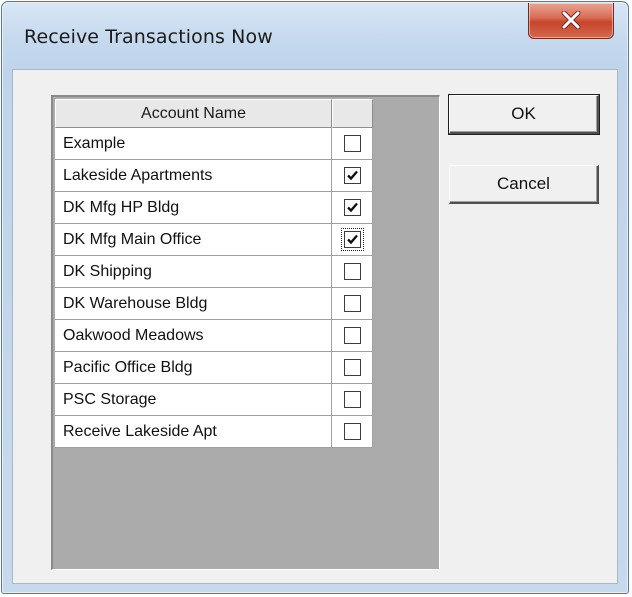 The height and width of the screenshot is (597, 632). What do you see at coordinates (193, 144) in the screenshot?
I see `account-name-cell: Example` at bounding box center [193, 144].